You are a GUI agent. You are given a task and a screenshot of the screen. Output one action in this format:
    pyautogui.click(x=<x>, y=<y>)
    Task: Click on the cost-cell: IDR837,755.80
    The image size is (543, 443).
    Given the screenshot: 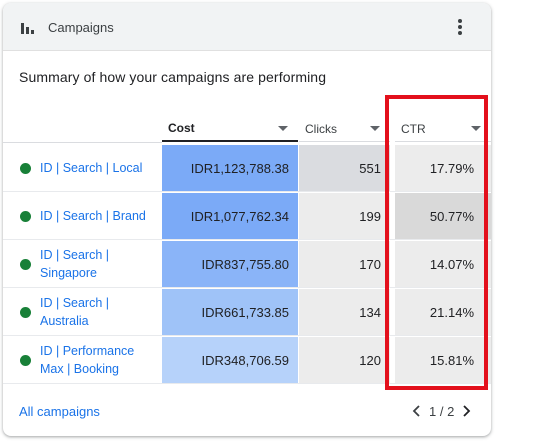 What is the action you would take?
    pyautogui.click(x=230, y=264)
    